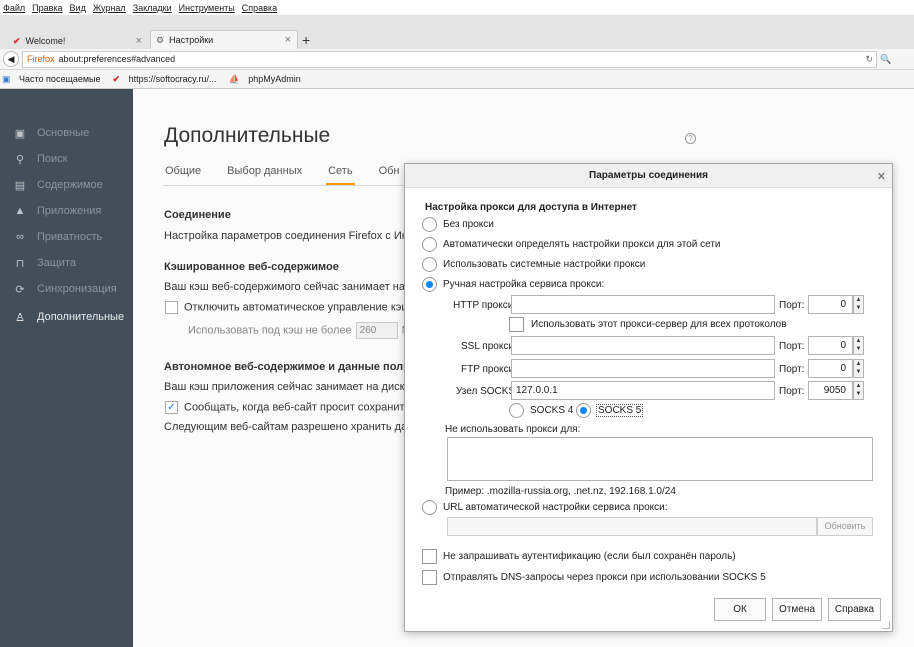 The image size is (914, 647). Describe the element at coordinates (740, 609) in the screenshot. I see `ok-button: ОК` at that location.